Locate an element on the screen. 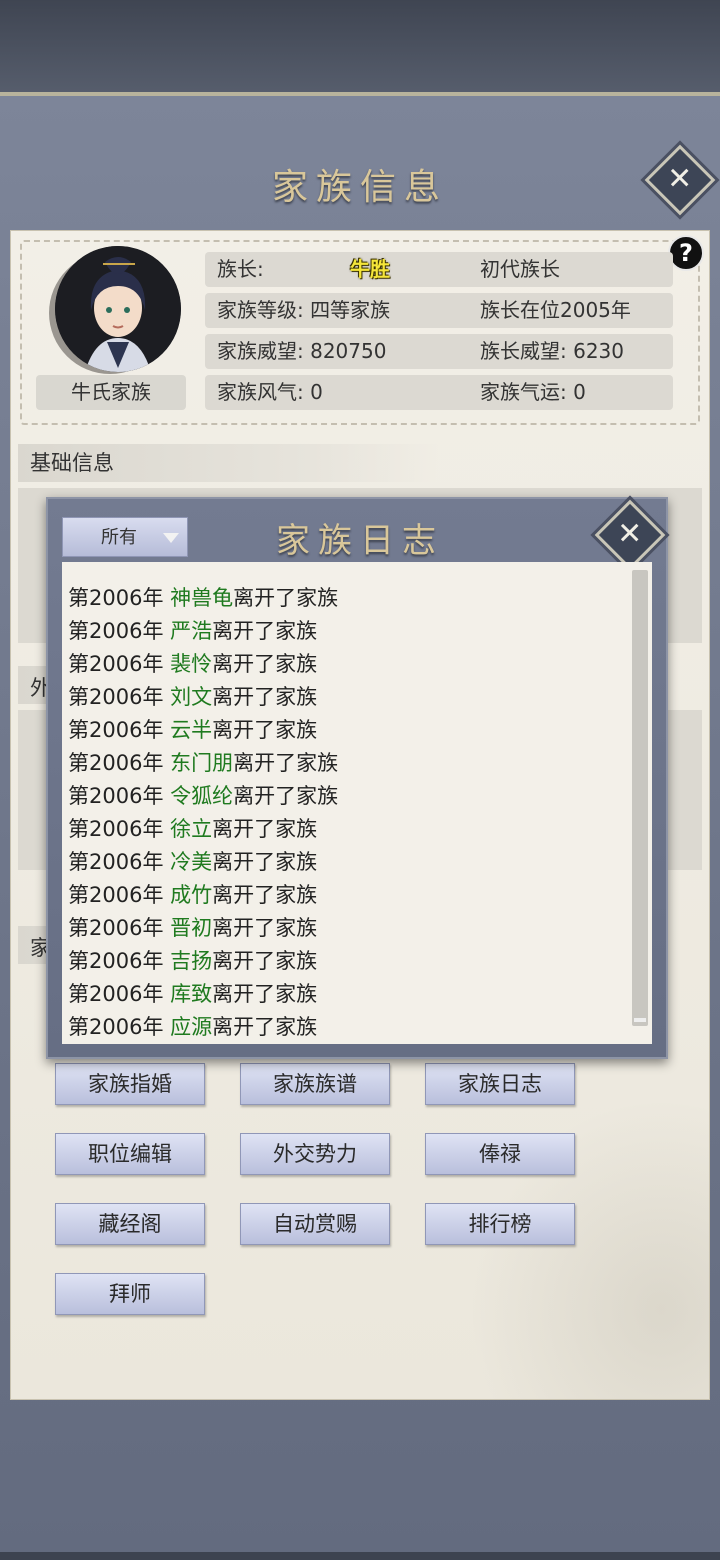 The height and width of the screenshot is (1560, 720). log-entry: 第2006年 应源离开了家族 is located at coordinates (203, 1027).